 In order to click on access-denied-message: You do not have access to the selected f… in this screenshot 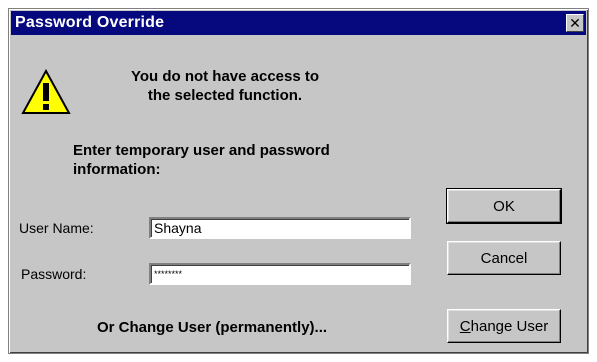, I will do `click(225, 86)`.